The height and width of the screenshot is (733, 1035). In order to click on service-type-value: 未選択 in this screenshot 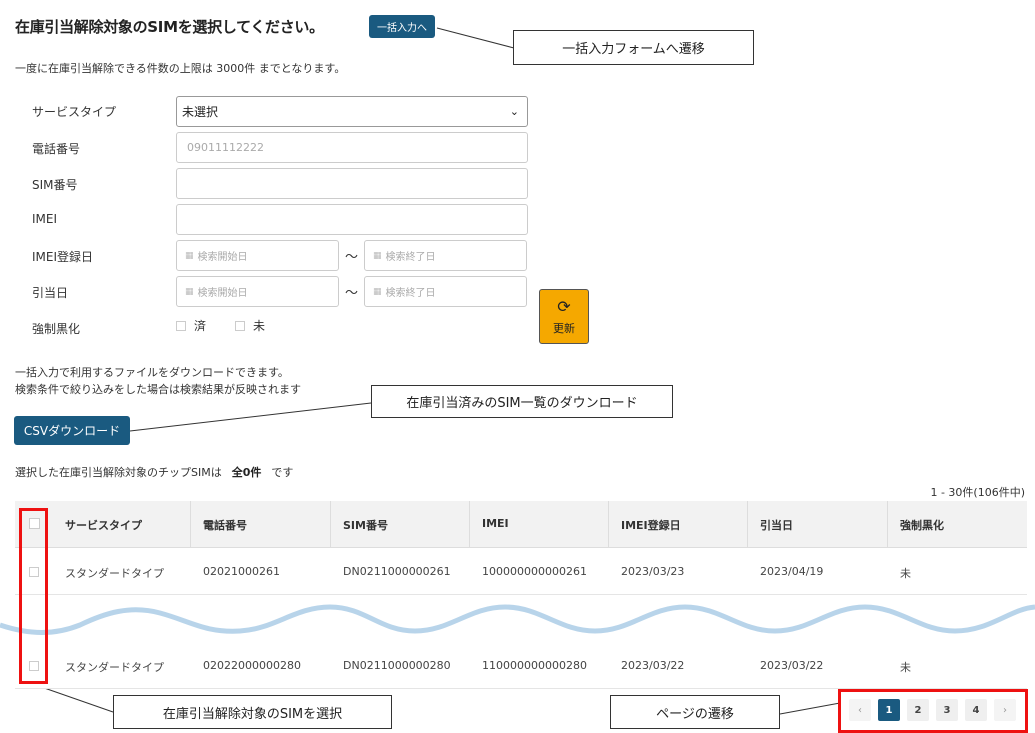, I will do `click(200, 112)`.